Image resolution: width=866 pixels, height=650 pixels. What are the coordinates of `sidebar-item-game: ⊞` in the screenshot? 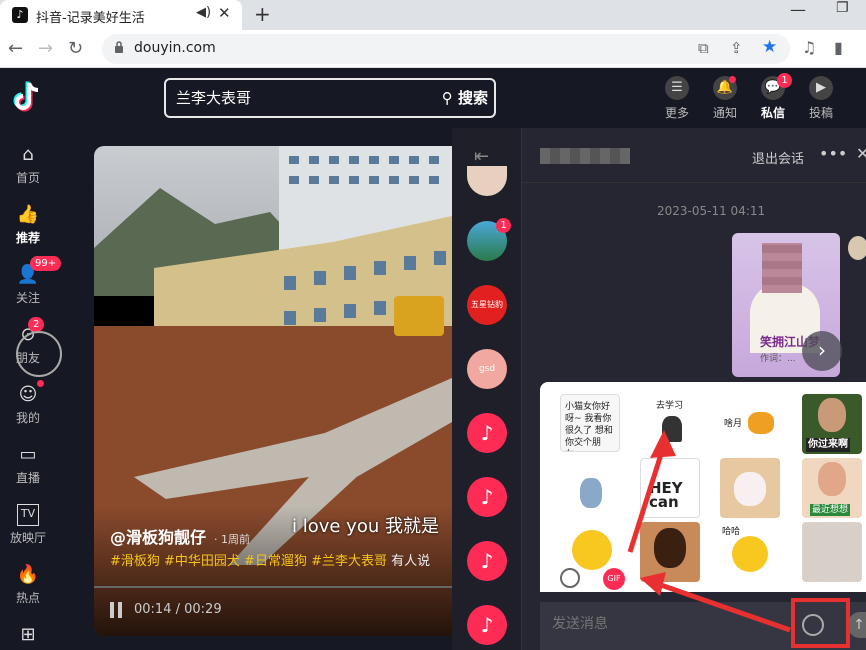 It's located at (28, 636).